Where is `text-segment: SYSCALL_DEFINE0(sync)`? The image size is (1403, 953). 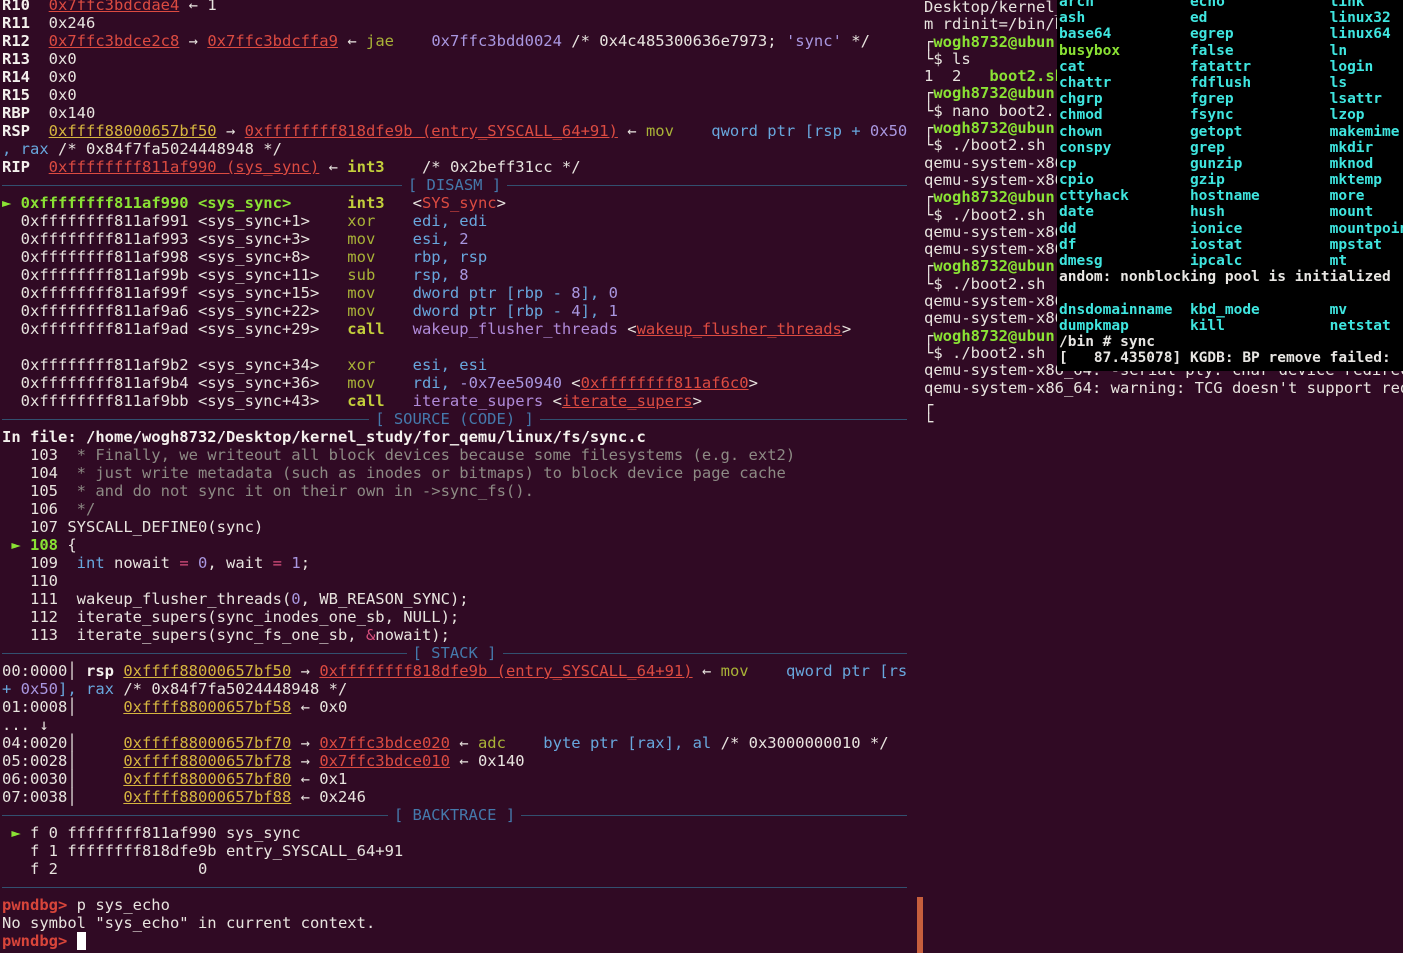 text-segment: SYSCALL_DEFINE0(sync) is located at coordinates (165, 527).